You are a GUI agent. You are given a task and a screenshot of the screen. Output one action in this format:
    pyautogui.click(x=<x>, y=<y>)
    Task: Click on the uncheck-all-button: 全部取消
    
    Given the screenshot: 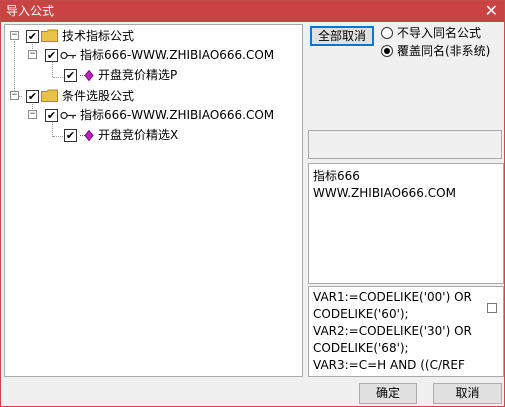 What is the action you would take?
    pyautogui.click(x=342, y=36)
    